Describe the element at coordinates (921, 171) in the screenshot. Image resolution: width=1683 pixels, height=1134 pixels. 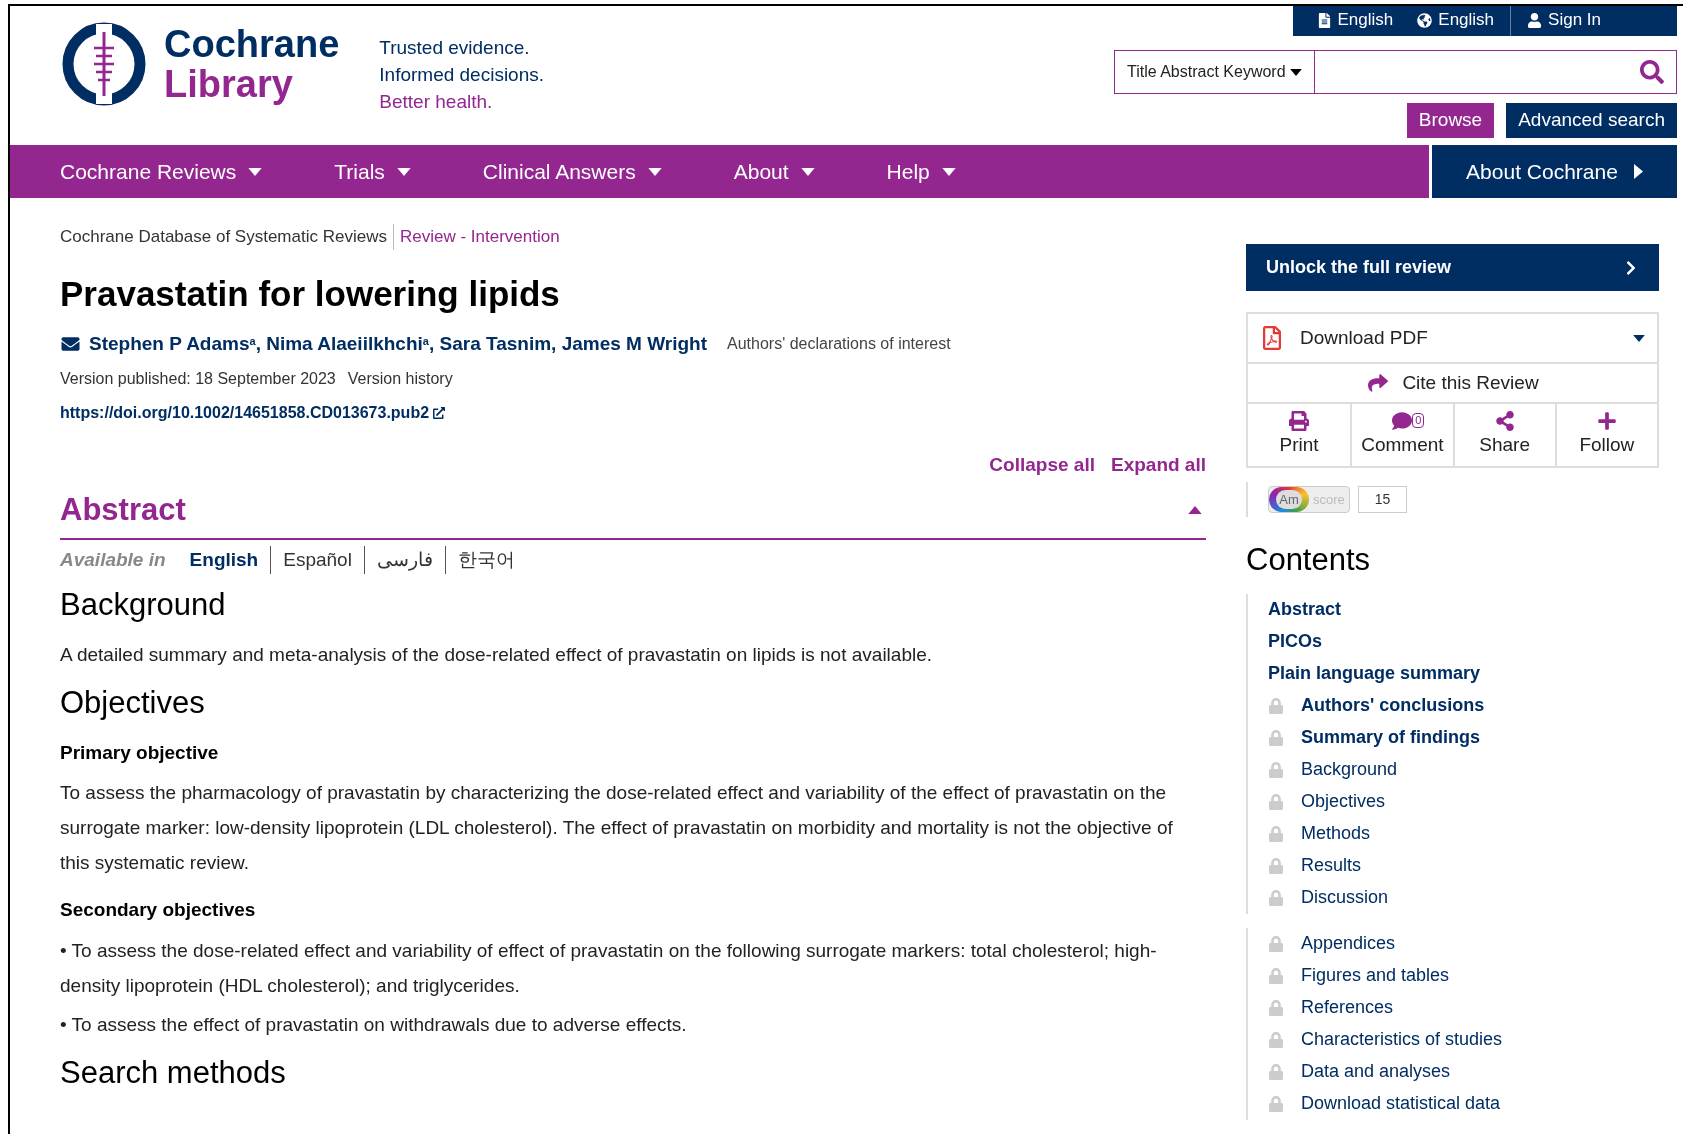
I see `nav-menu-item: Help` at that location.